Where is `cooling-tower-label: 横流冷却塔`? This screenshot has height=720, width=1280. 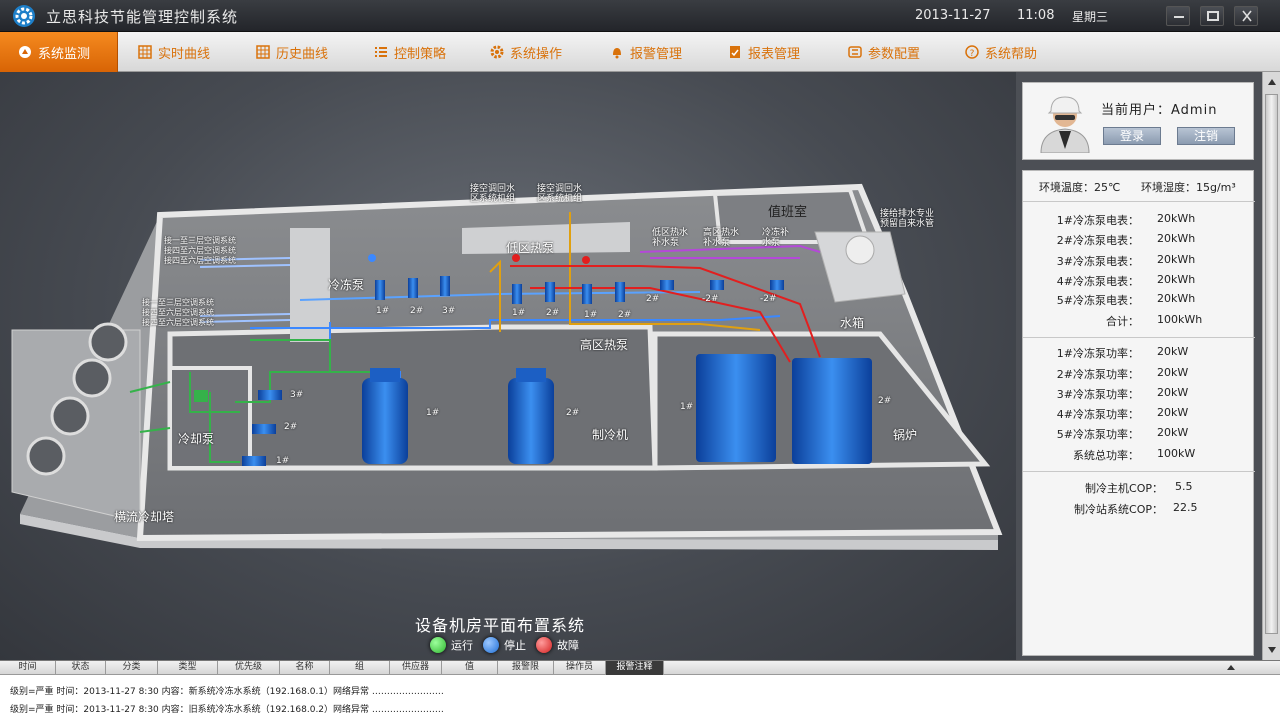 cooling-tower-label: 横流冷却塔 is located at coordinates (144, 517).